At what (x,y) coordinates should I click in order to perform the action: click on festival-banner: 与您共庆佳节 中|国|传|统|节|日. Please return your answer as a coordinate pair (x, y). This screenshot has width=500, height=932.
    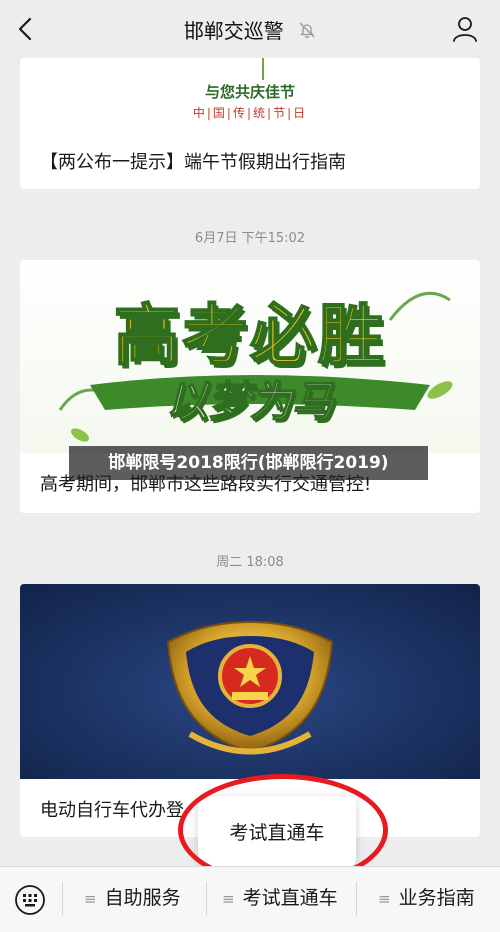
    Looking at the image, I should click on (250, 94).